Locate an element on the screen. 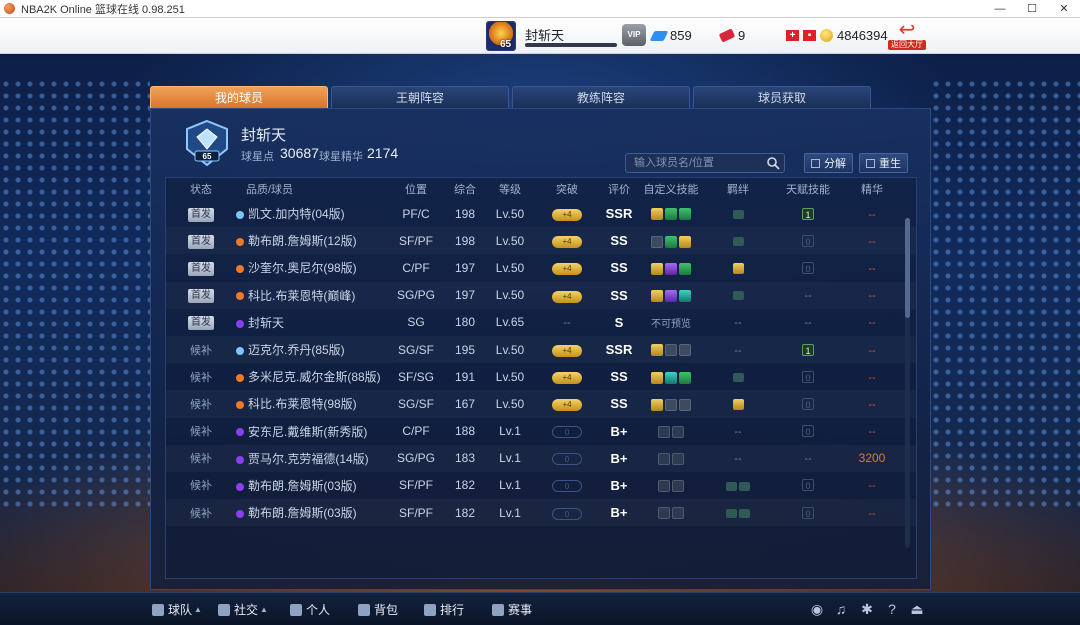  table-row: 首发 封斩天 SG 180 Lv.65 -- S 不可预览 -- -- -- is located at coordinates (541, 322).